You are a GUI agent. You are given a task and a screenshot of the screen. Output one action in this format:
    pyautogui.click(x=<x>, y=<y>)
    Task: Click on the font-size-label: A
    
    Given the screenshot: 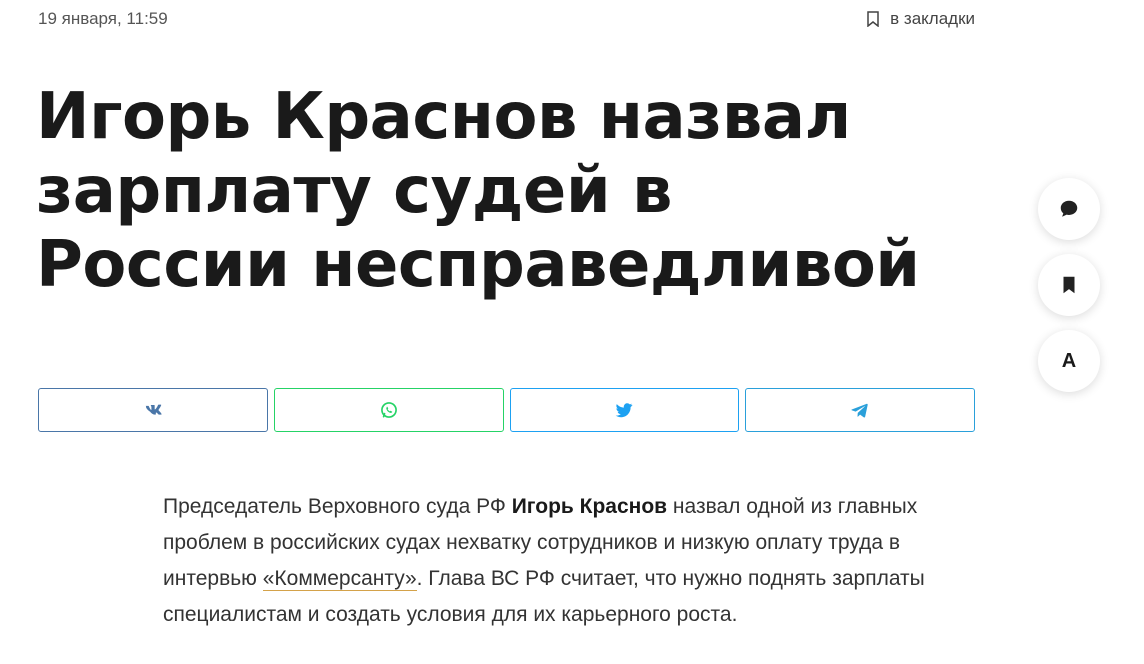 What is the action you would take?
    pyautogui.click(x=1069, y=360)
    